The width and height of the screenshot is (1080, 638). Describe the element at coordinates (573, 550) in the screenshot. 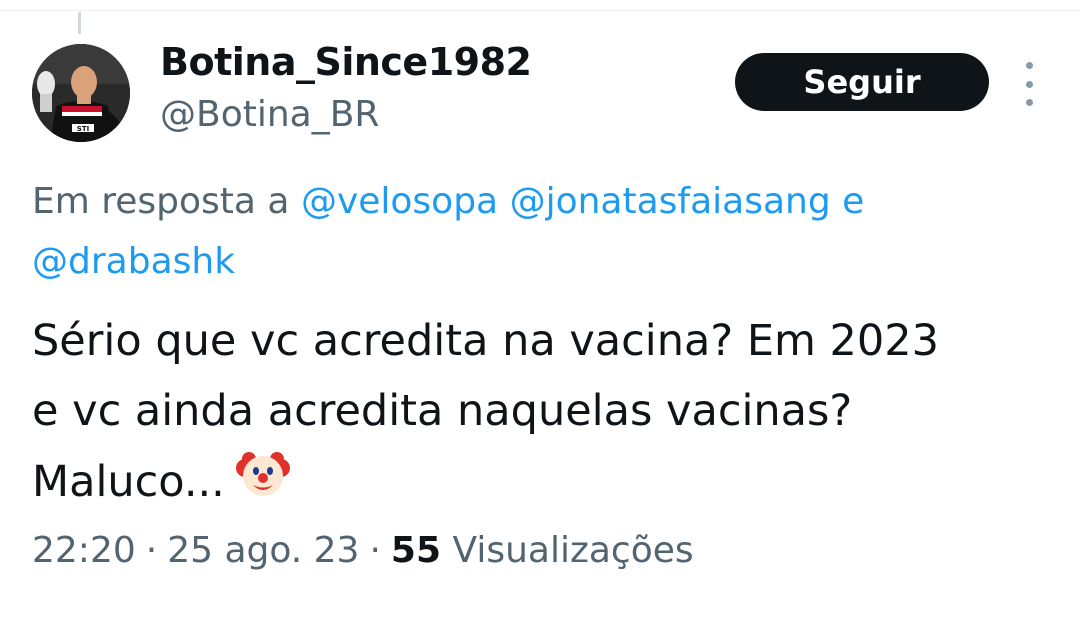

I see `views-label: Visualizações` at that location.